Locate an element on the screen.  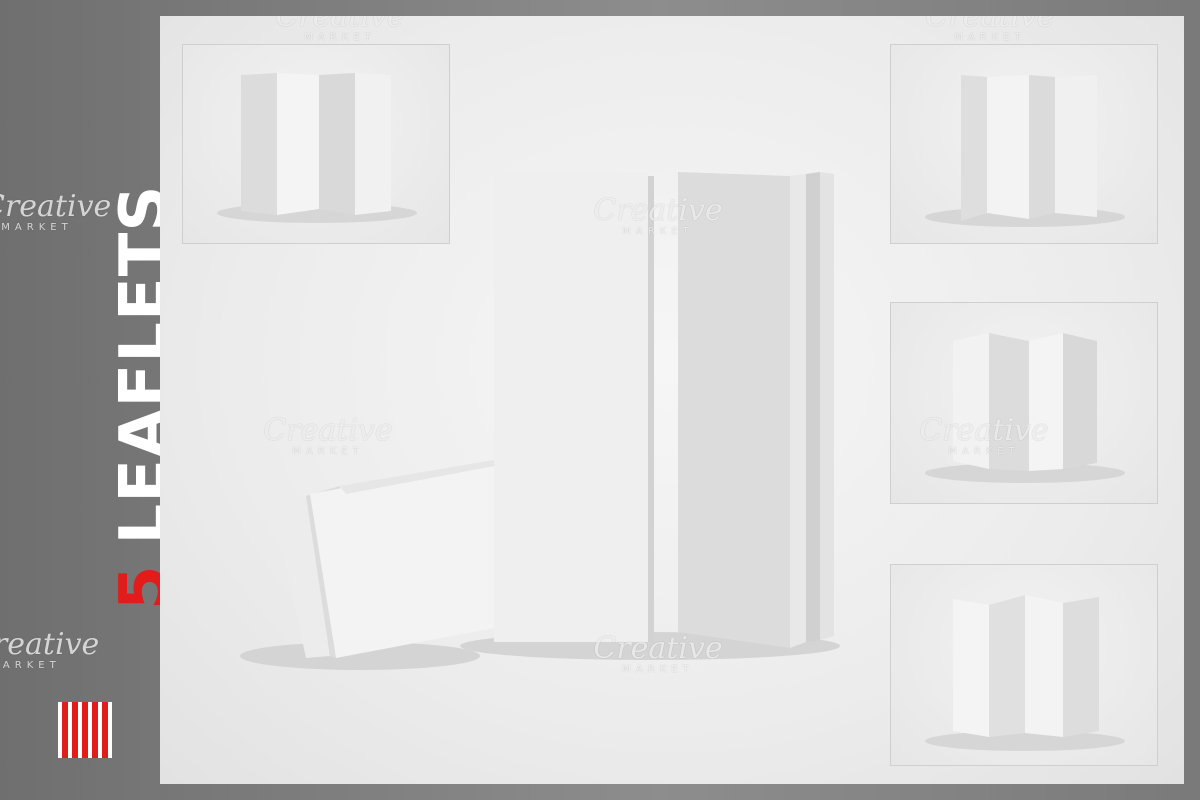
side-watermark-bottom: Creative MARKET is located at coordinates (50, 649).